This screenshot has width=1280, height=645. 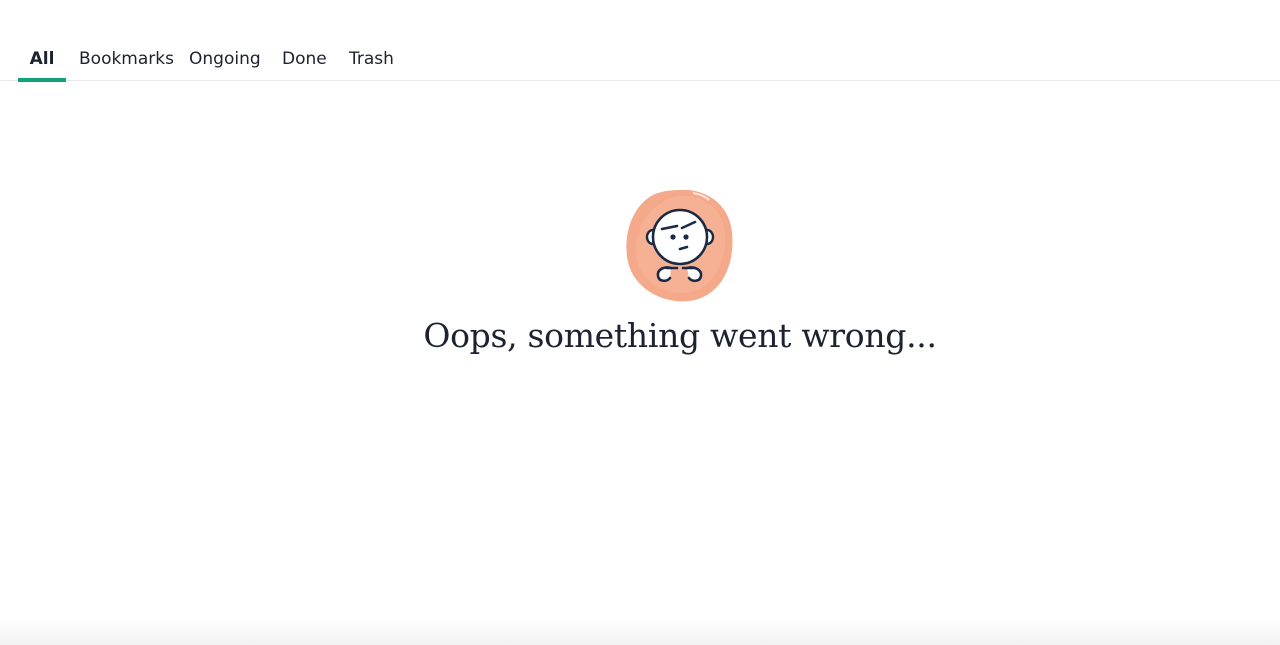 I want to click on active-tab-indicator, so click(x=42, y=80).